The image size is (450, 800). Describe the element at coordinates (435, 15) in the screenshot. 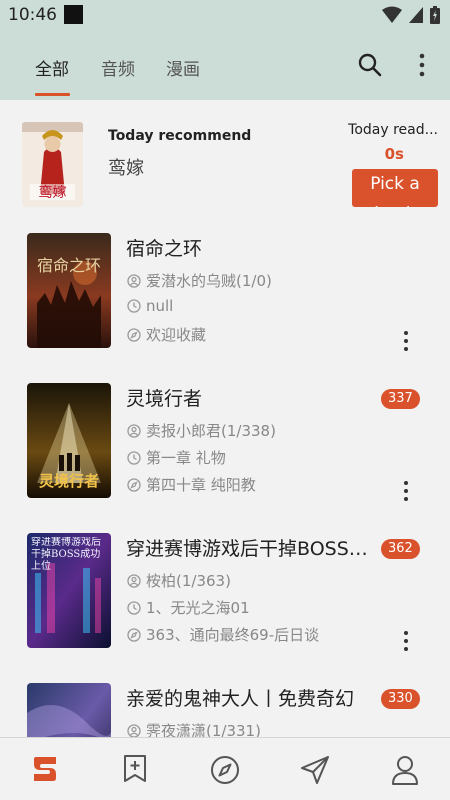

I see `battery-icon` at that location.